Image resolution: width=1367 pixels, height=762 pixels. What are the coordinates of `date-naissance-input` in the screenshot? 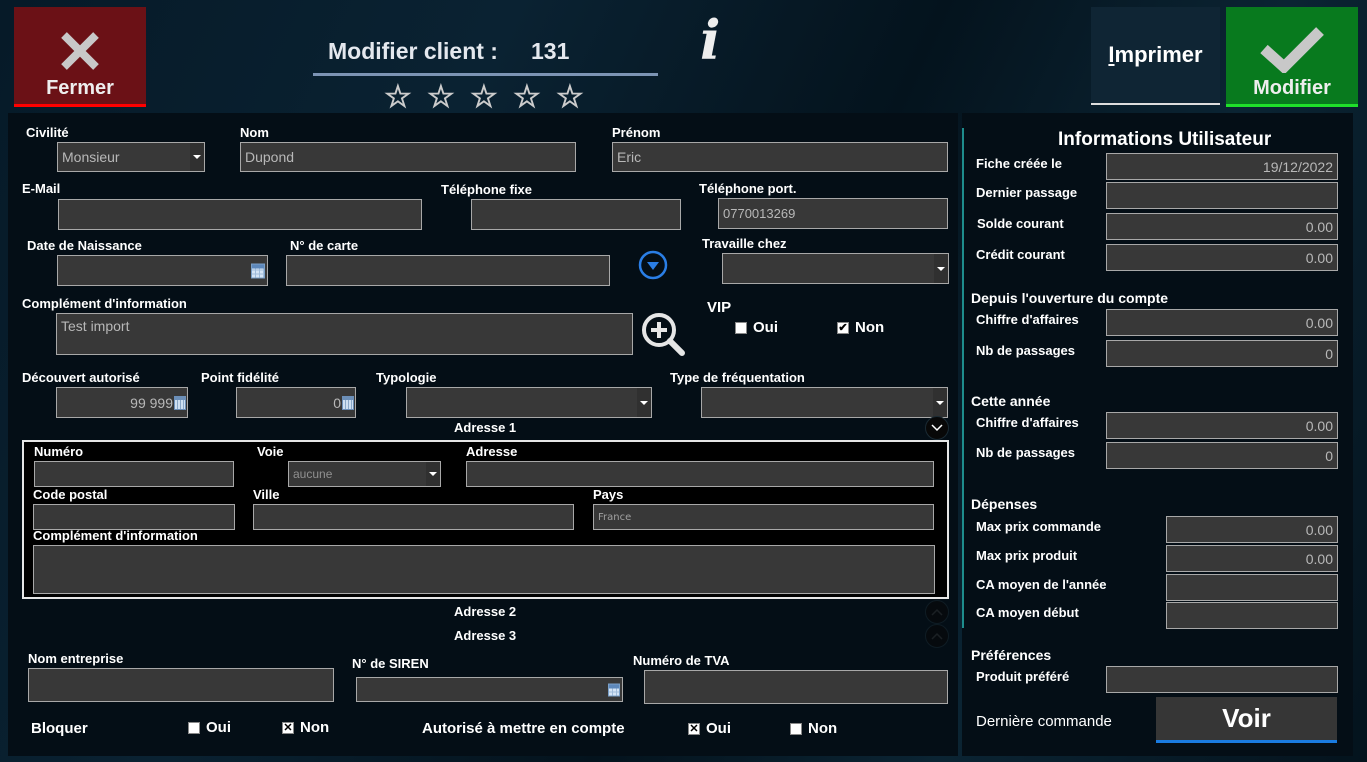 It's located at (162, 270).